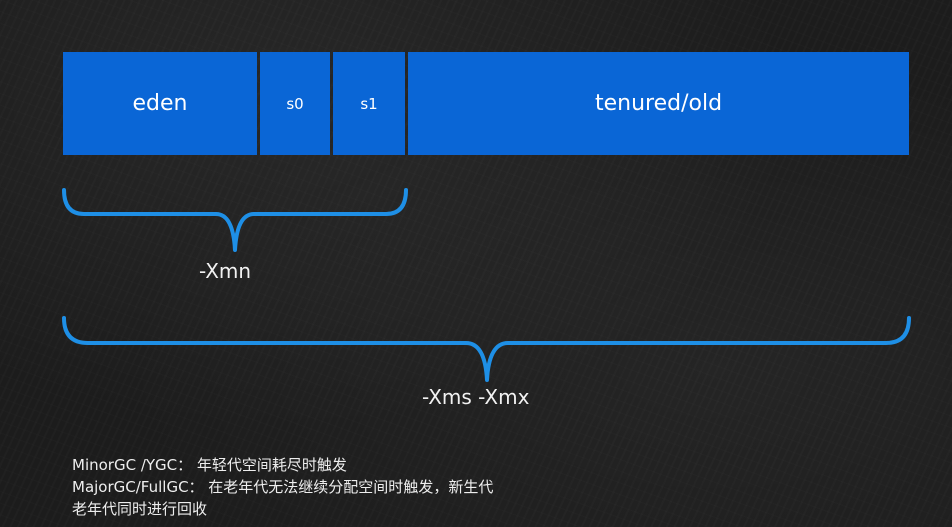 The height and width of the screenshot is (527, 952). What do you see at coordinates (476, 397) in the screenshot?
I see `xms-xmx-label: -Xms -Xmx` at bounding box center [476, 397].